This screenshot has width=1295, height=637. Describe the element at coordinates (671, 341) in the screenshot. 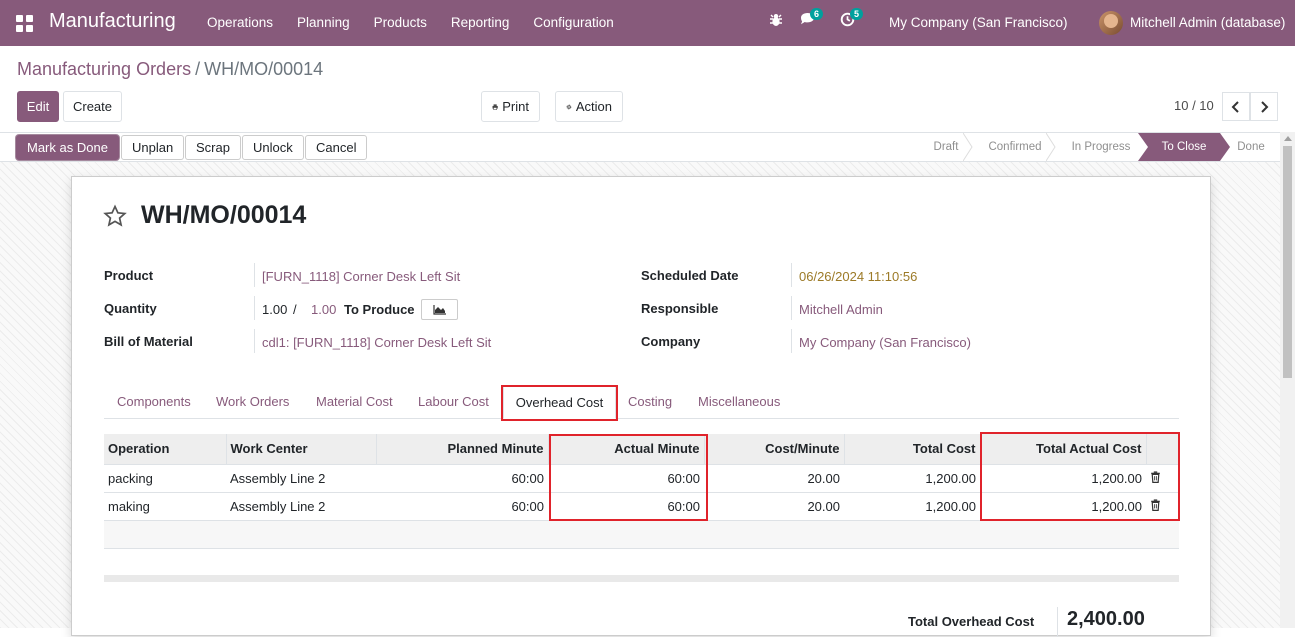

I see `company-label: Company` at that location.